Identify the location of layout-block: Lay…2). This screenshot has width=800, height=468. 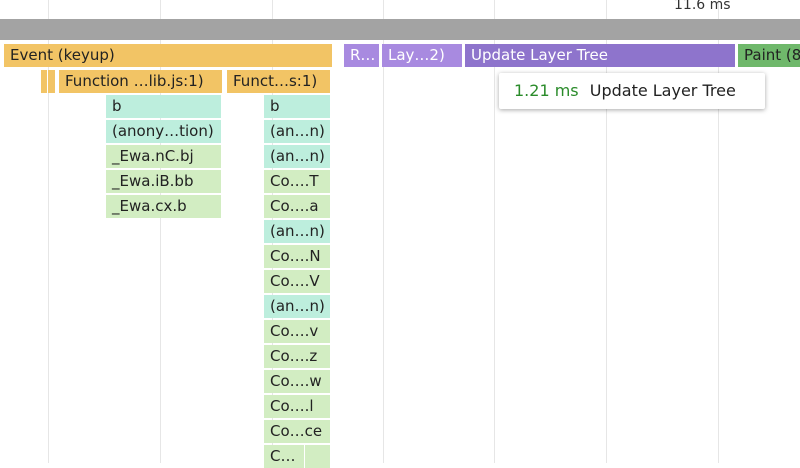
(422, 55).